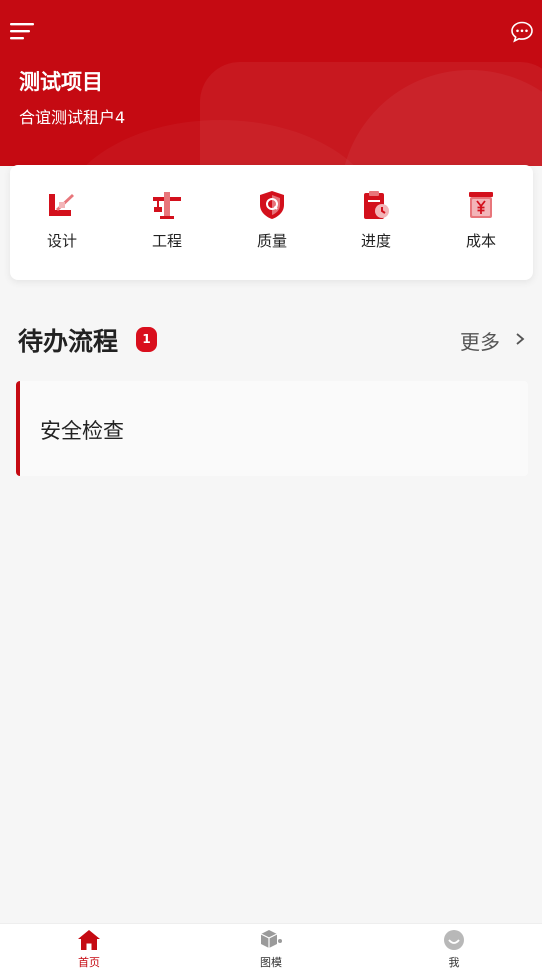  Describe the element at coordinates (454, 962) in the screenshot. I see `tab-label: 我` at that location.